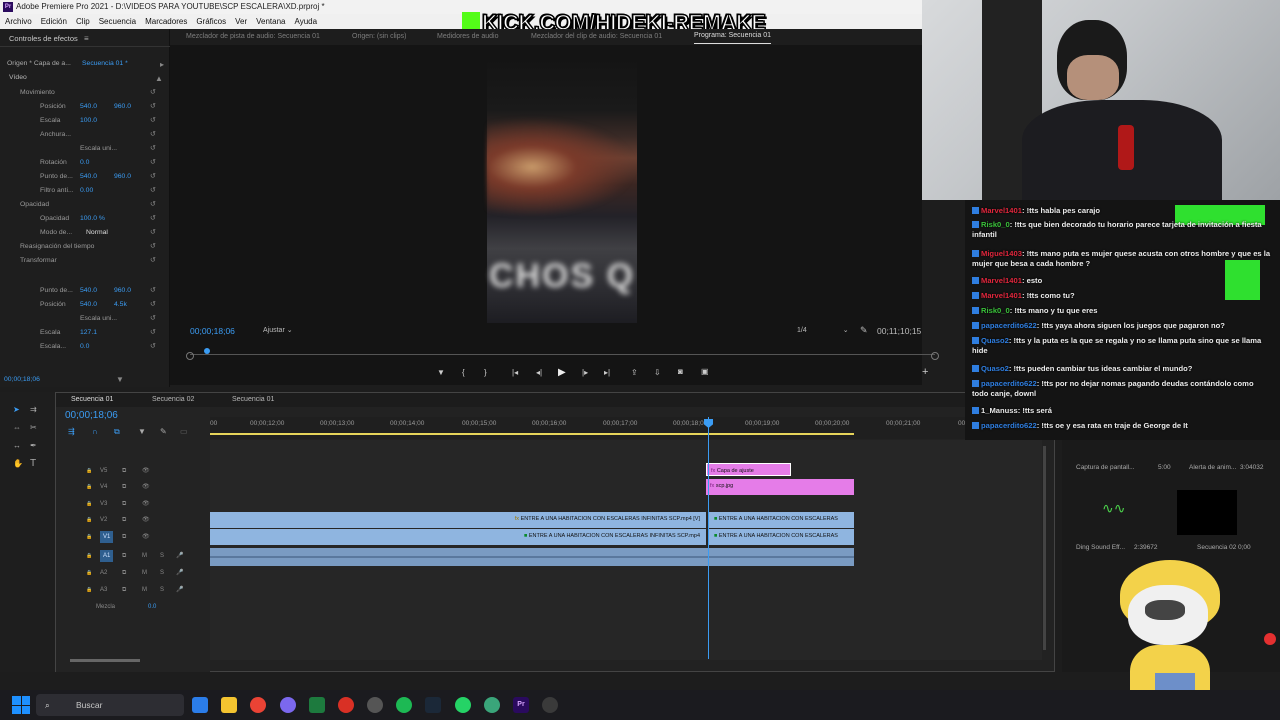  I want to click on lift-icon: ⇪, so click(634, 372).